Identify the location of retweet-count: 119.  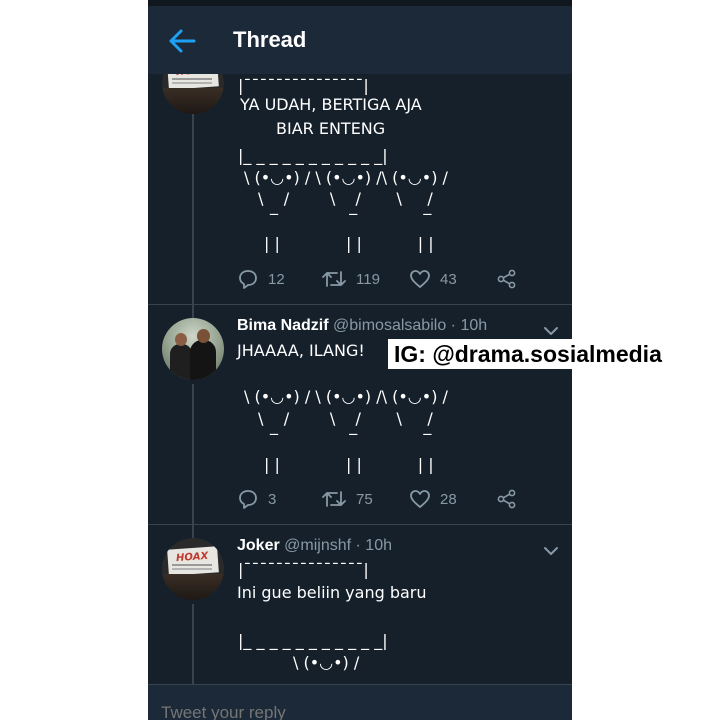
(368, 279).